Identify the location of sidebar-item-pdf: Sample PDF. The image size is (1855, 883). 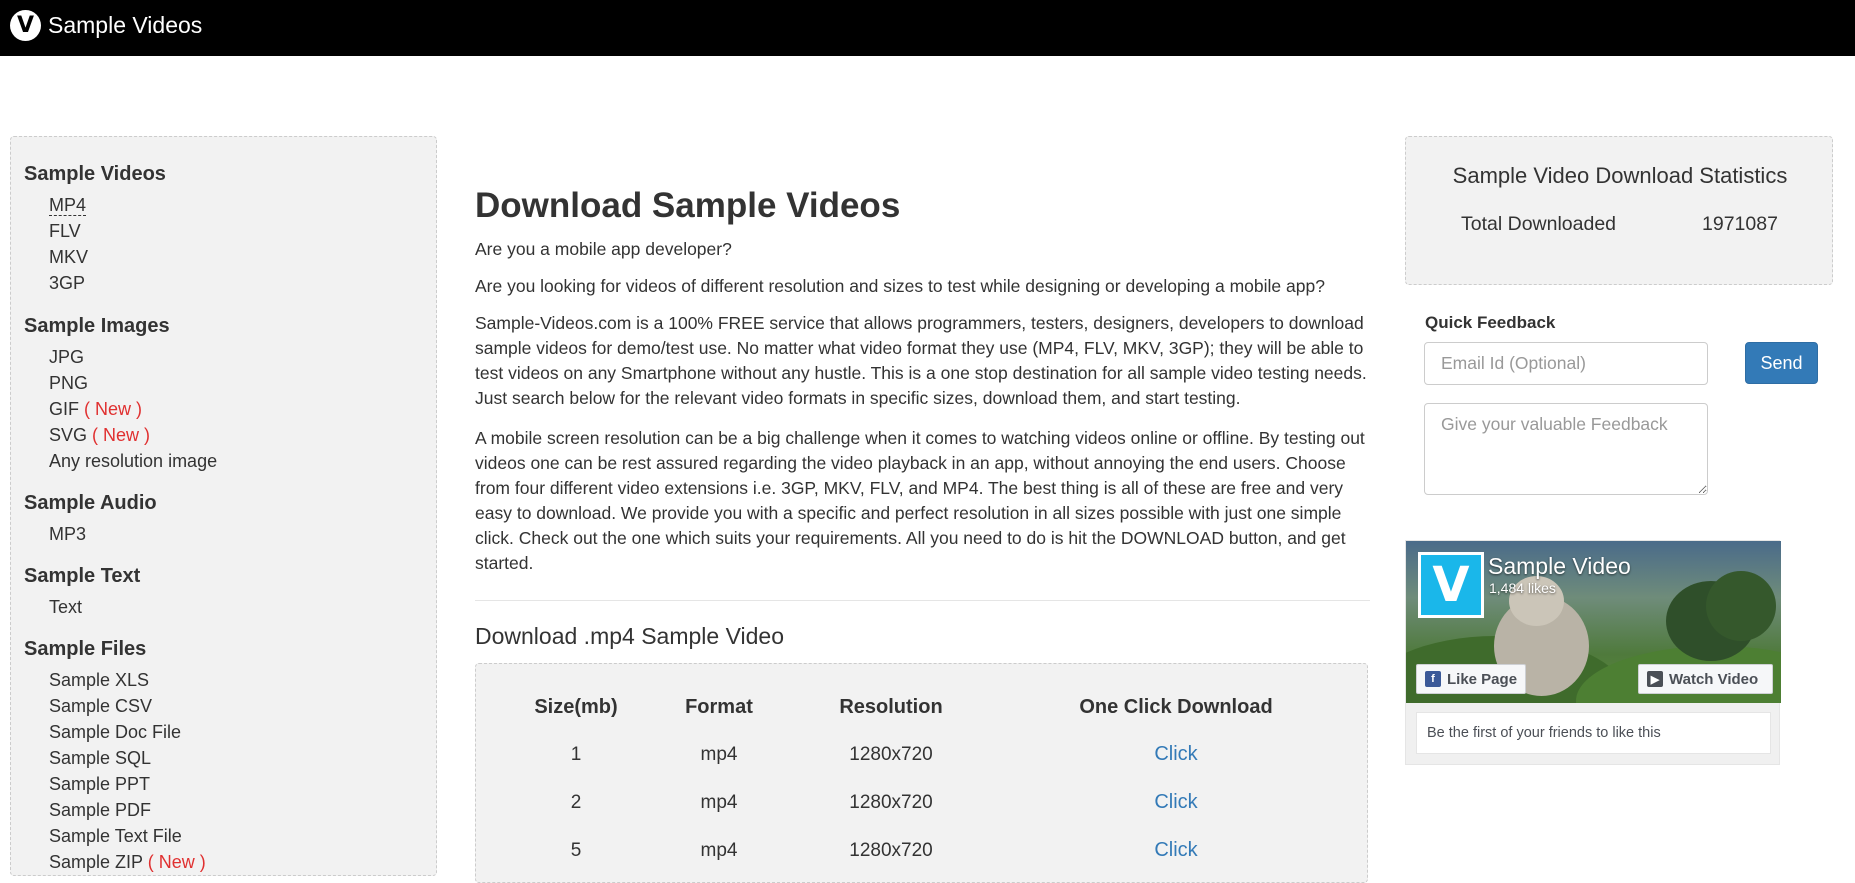
(242, 810).